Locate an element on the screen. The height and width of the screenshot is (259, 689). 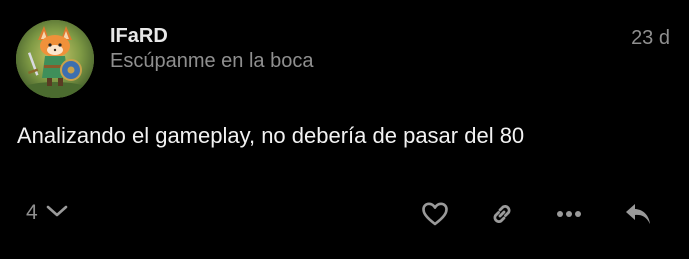
author-avatar is located at coordinates (55, 59).